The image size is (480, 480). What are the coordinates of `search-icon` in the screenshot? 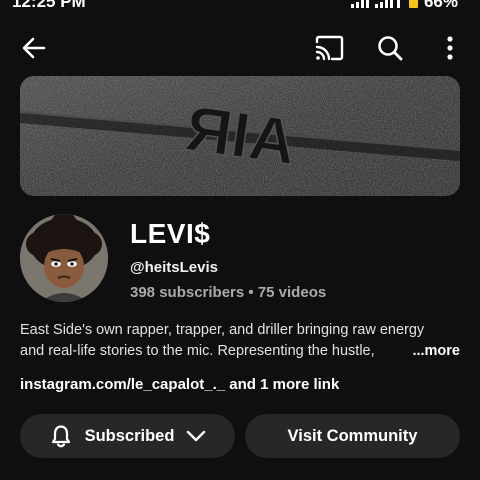 It's located at (390, 48).